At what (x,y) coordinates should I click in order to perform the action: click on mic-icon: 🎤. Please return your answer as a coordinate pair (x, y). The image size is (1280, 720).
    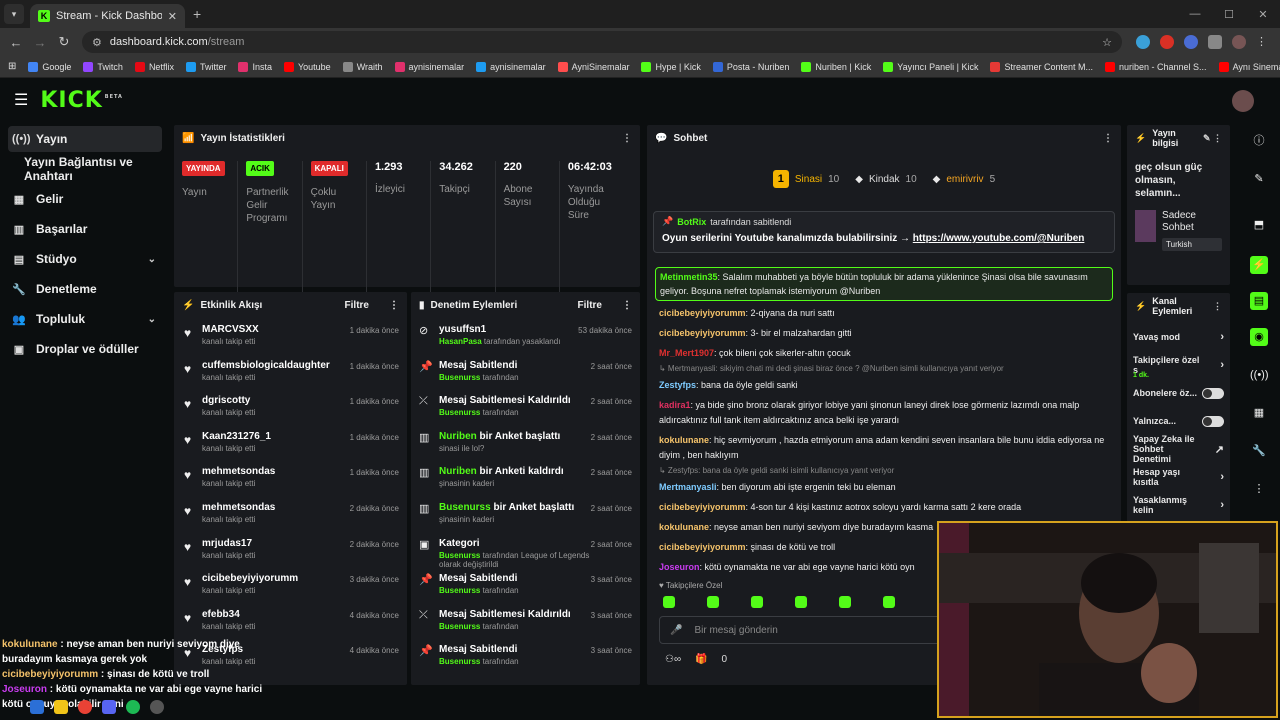
    Looking at the image, I should click on (676, 630).